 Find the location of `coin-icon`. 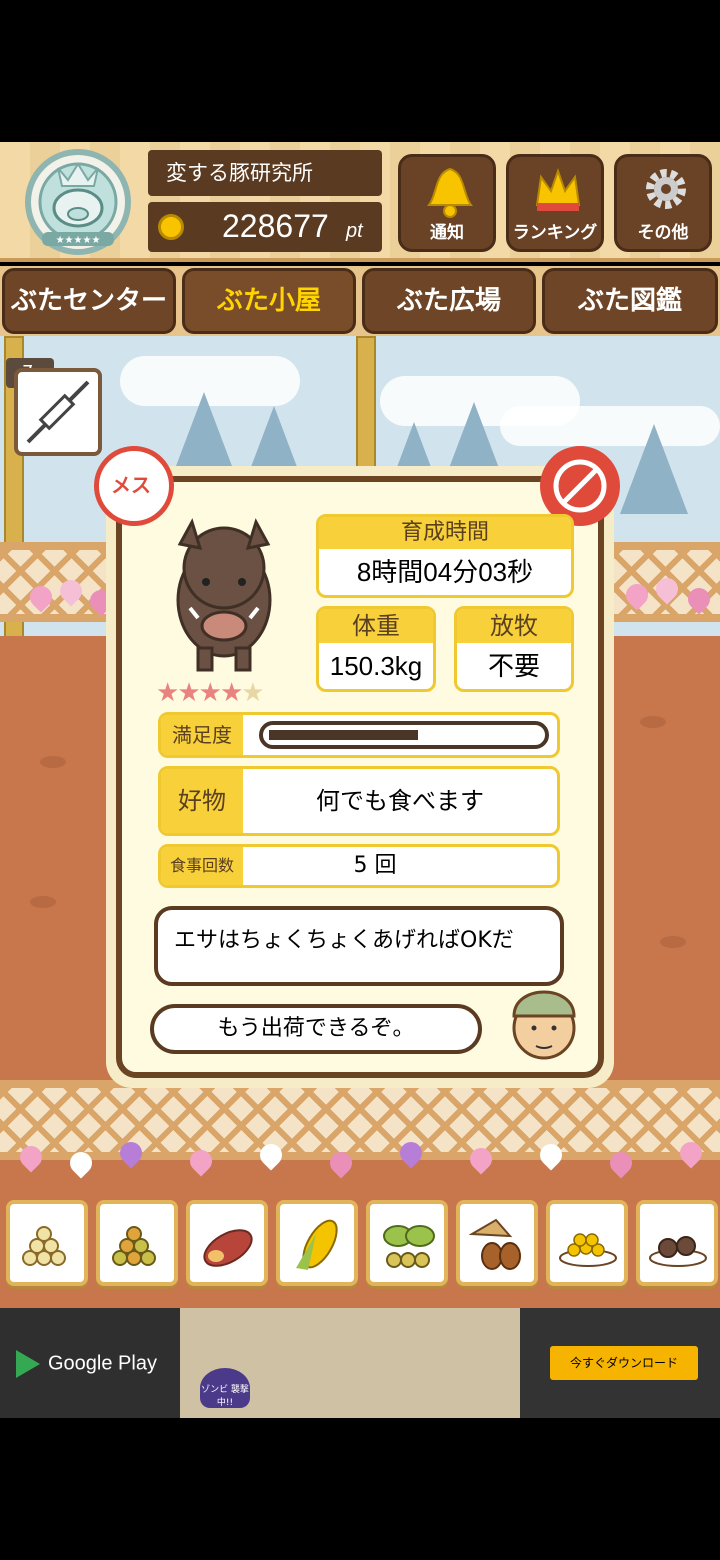

coin-icon is located at coordinates (171, 227).